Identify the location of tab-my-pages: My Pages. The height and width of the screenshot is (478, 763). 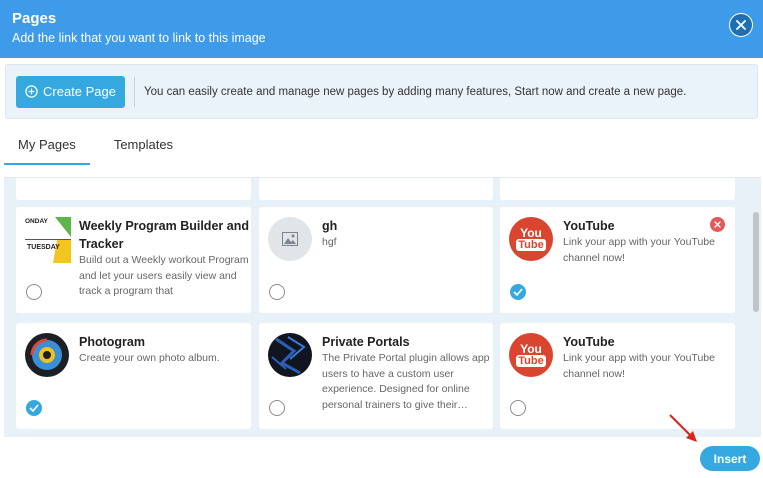
(47, 146).